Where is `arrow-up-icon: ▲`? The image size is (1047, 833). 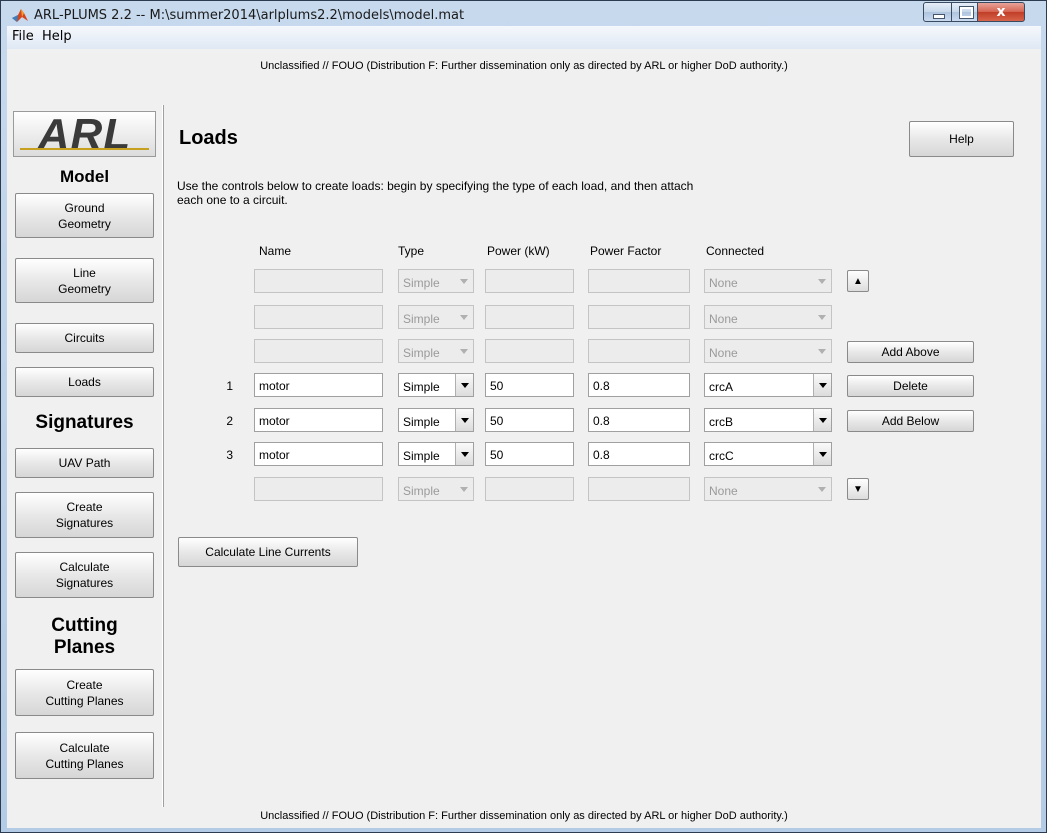
arrow-up-icon: ▲ is located at coordinates (858, 281).